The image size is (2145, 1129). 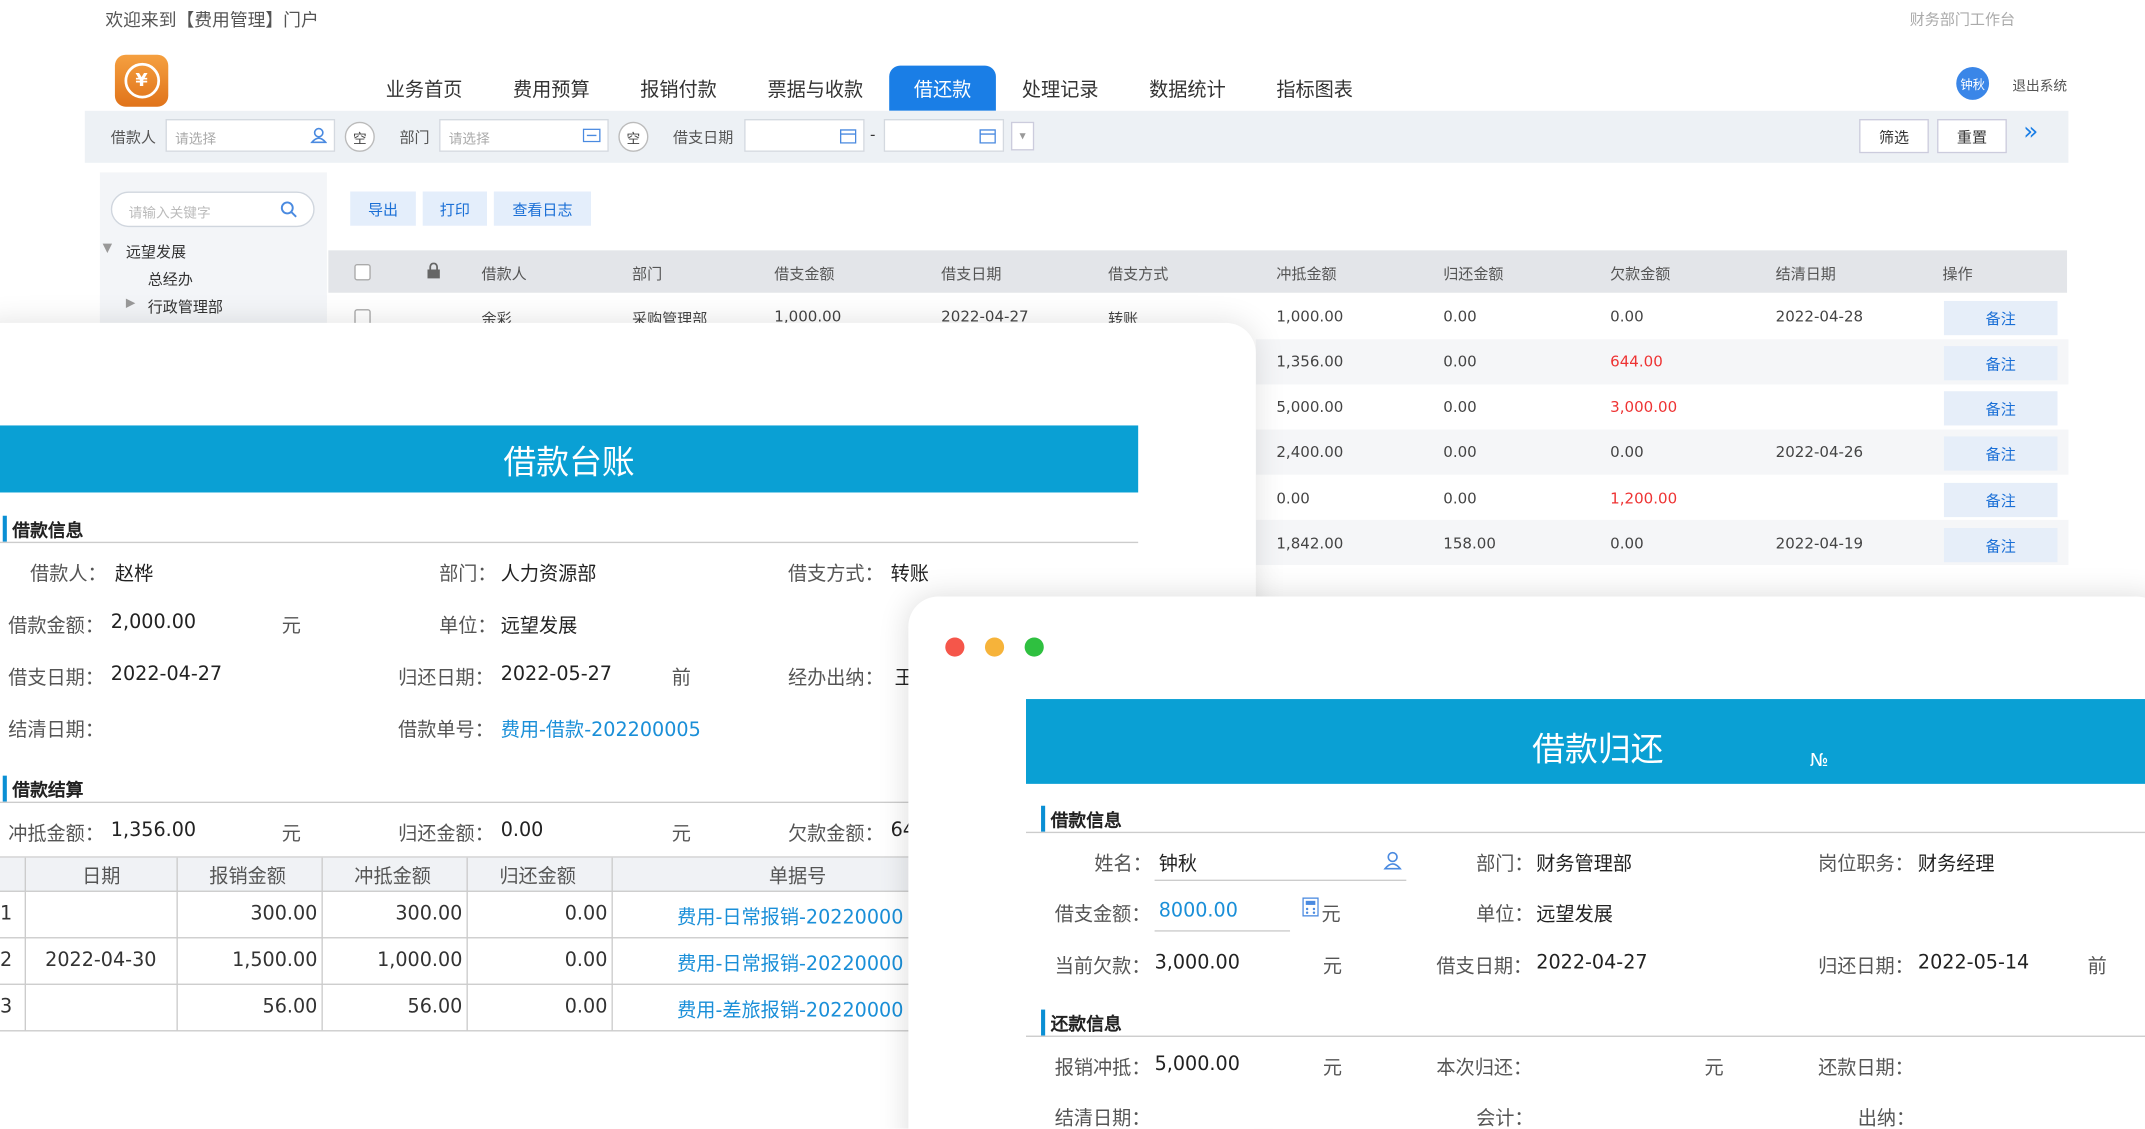 I want to click on window-maximize-dot, so click(x=1034, y=647).